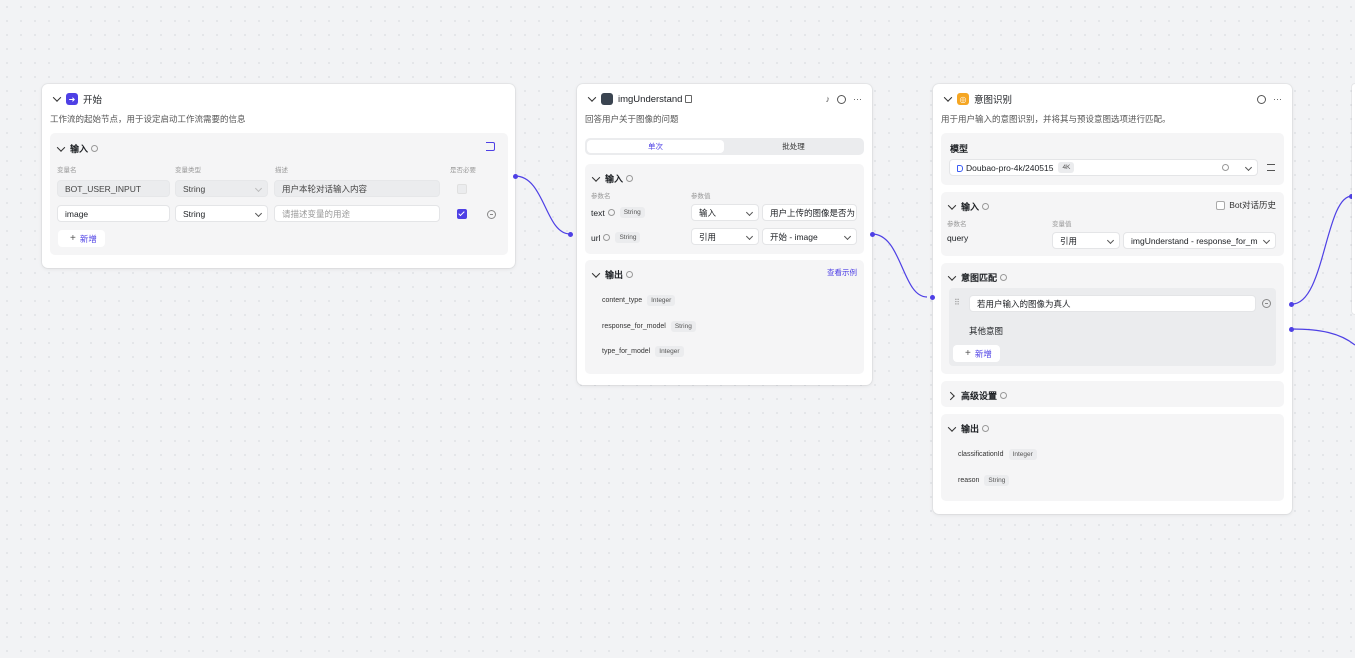 The height and width of the screenshot is (658, 1355). What do you see at coordinates (977, 277) in the screenshot?
I see `match-section-title: 意图匹配` at bounding box center [977, 277].